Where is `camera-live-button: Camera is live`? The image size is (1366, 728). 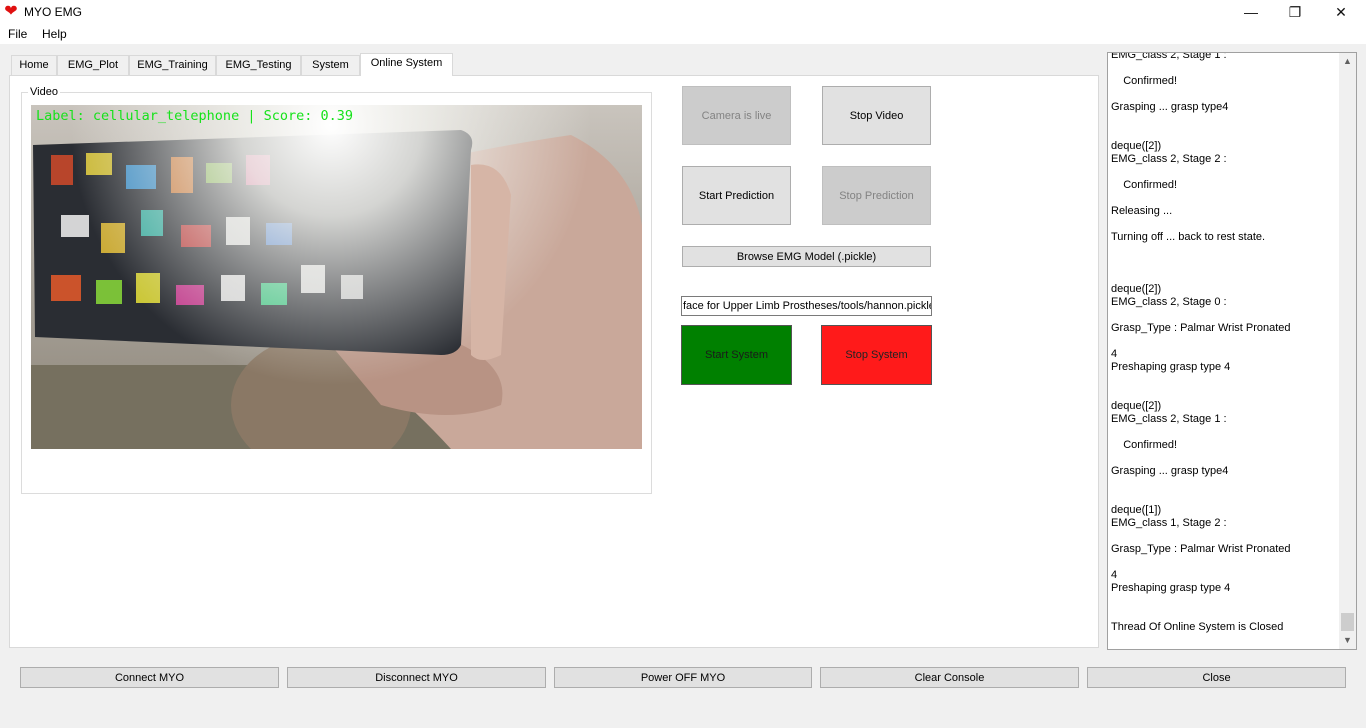 camera-live-button: Camera is live is located at coordinates (736, 115).